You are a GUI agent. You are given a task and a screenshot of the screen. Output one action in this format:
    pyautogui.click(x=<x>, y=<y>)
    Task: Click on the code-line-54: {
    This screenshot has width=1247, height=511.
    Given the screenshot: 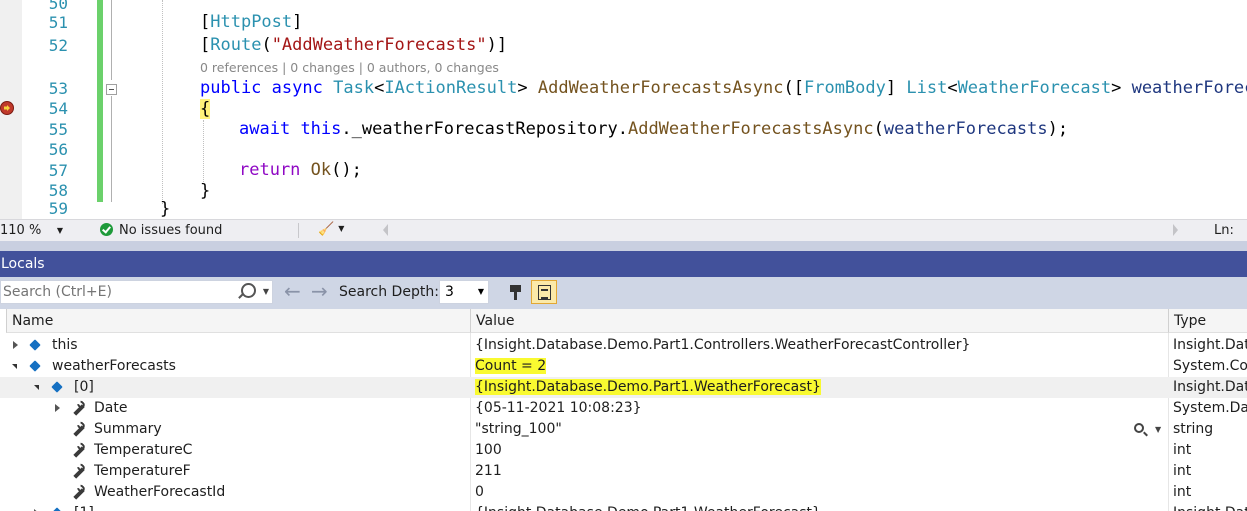 What is the action you would take?
    pyautogui.click(x=205, y=109)
    